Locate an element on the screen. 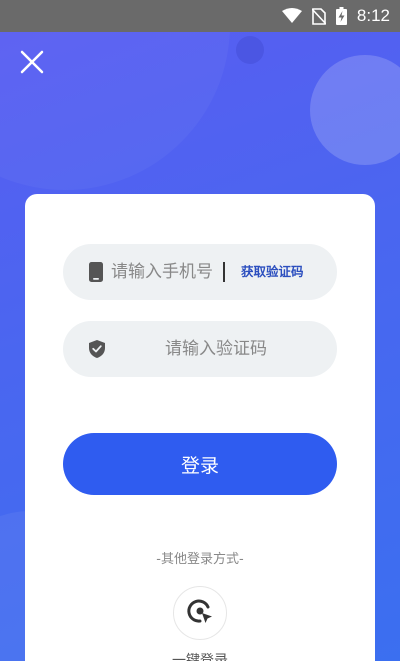  shield-check-icon is located at coordinates (97, 349).